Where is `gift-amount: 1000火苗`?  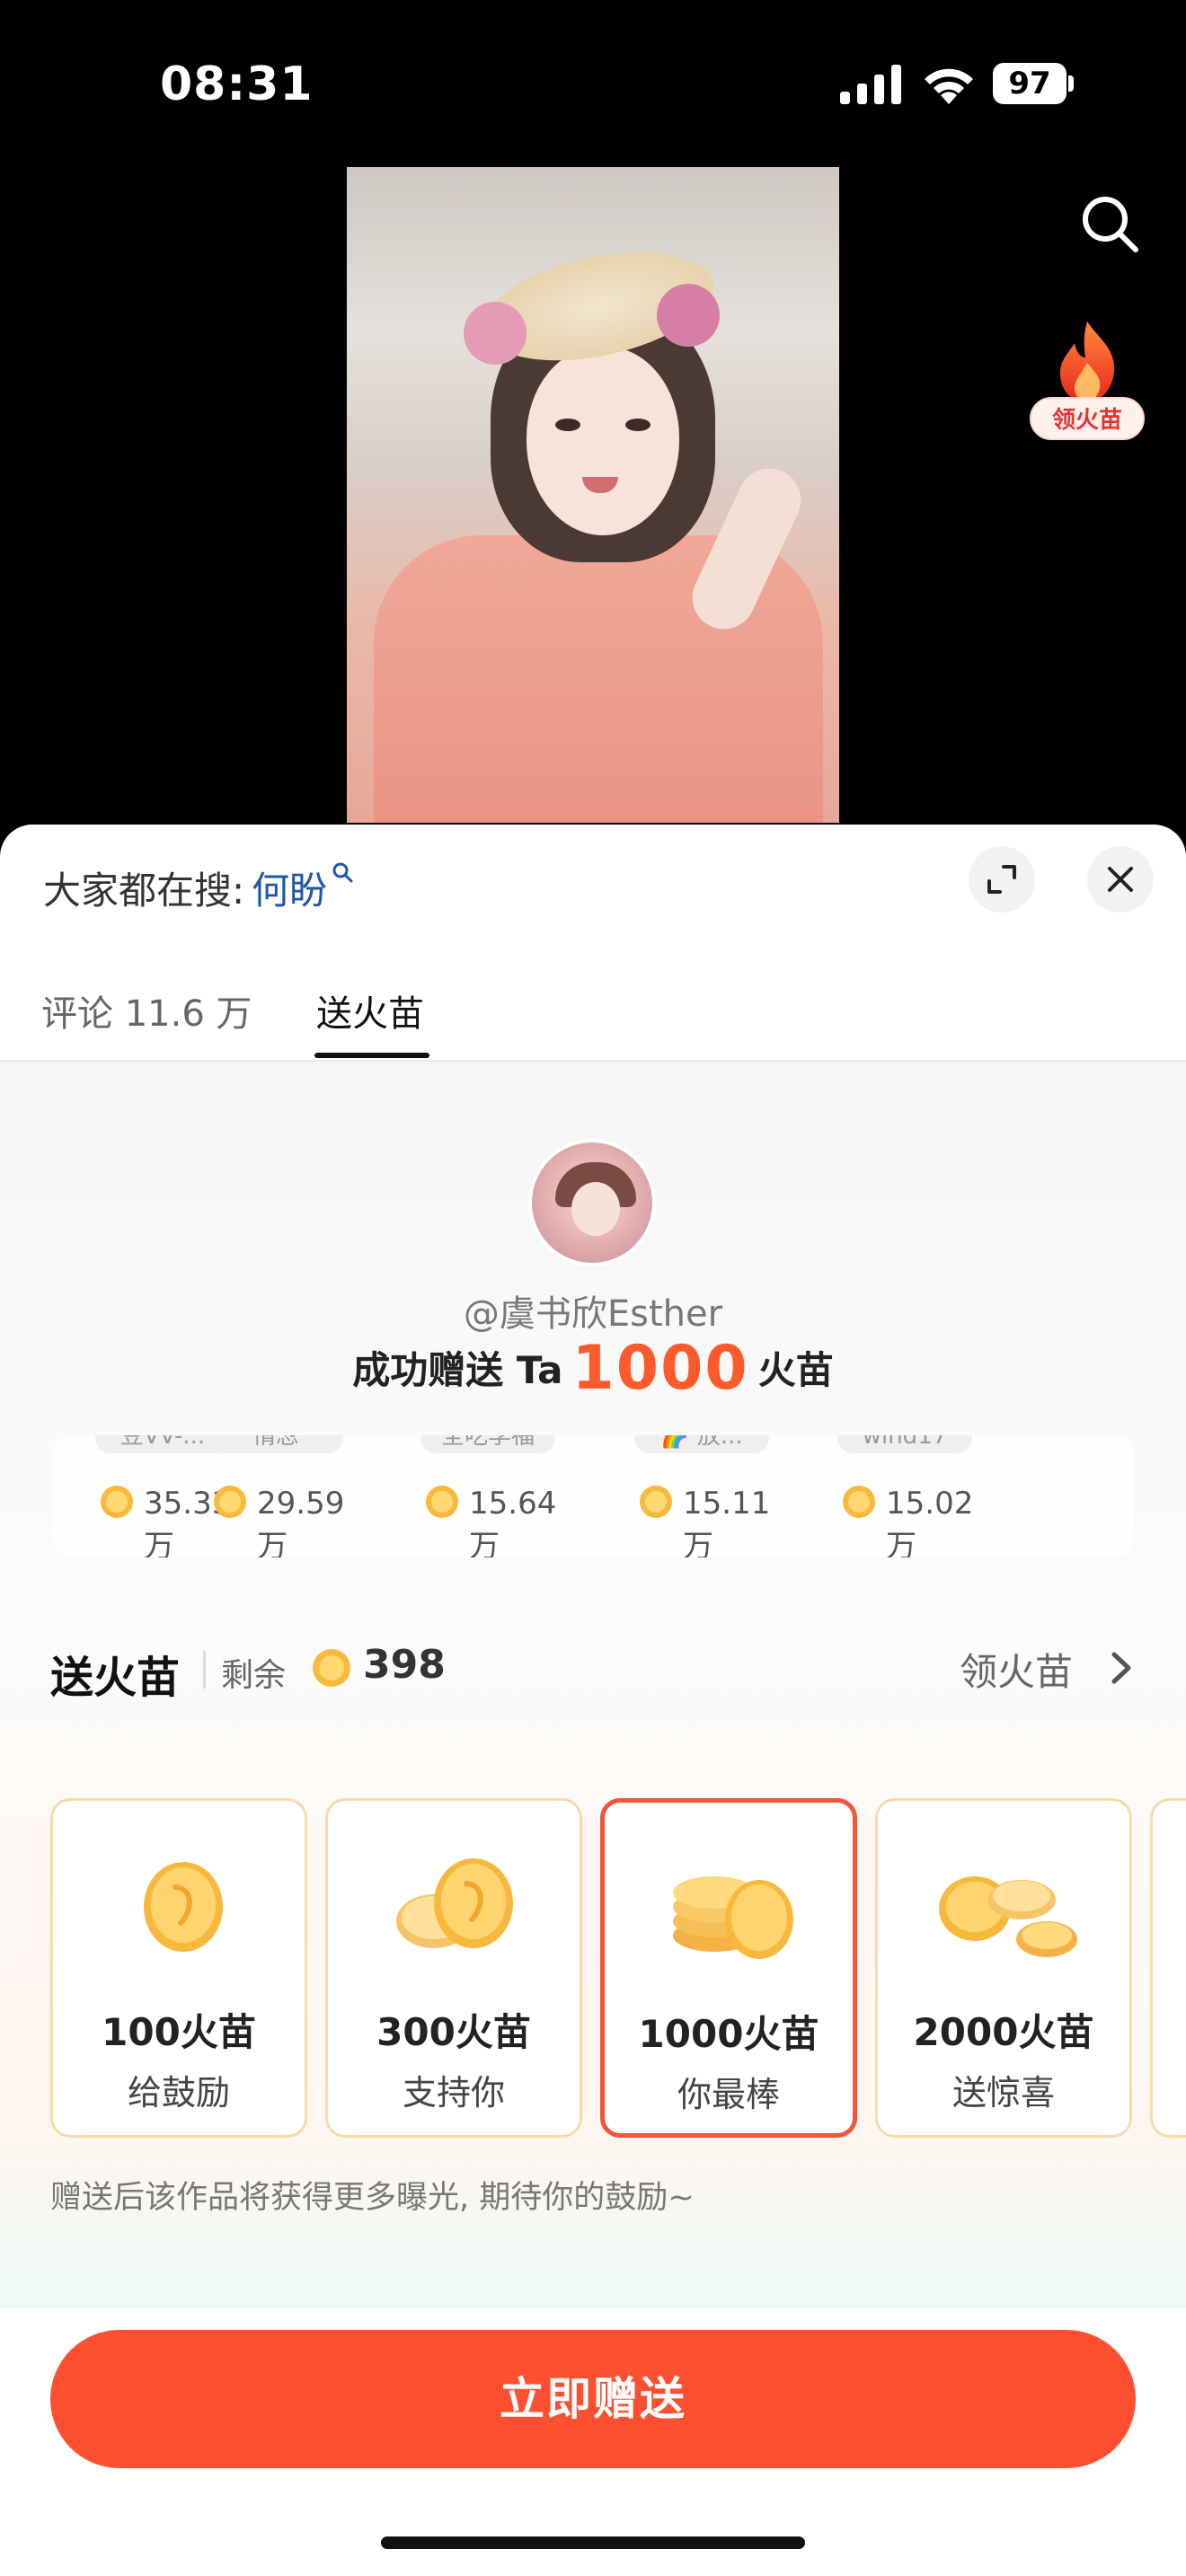
gift-amount: 1000火苗 is located at coordinates (728, 2034).